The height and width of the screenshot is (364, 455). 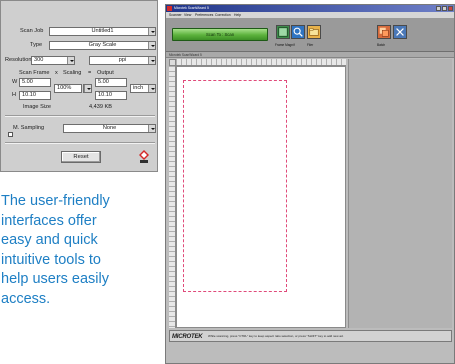 I want to click on minimize-icon, so click(x=438, y=8).